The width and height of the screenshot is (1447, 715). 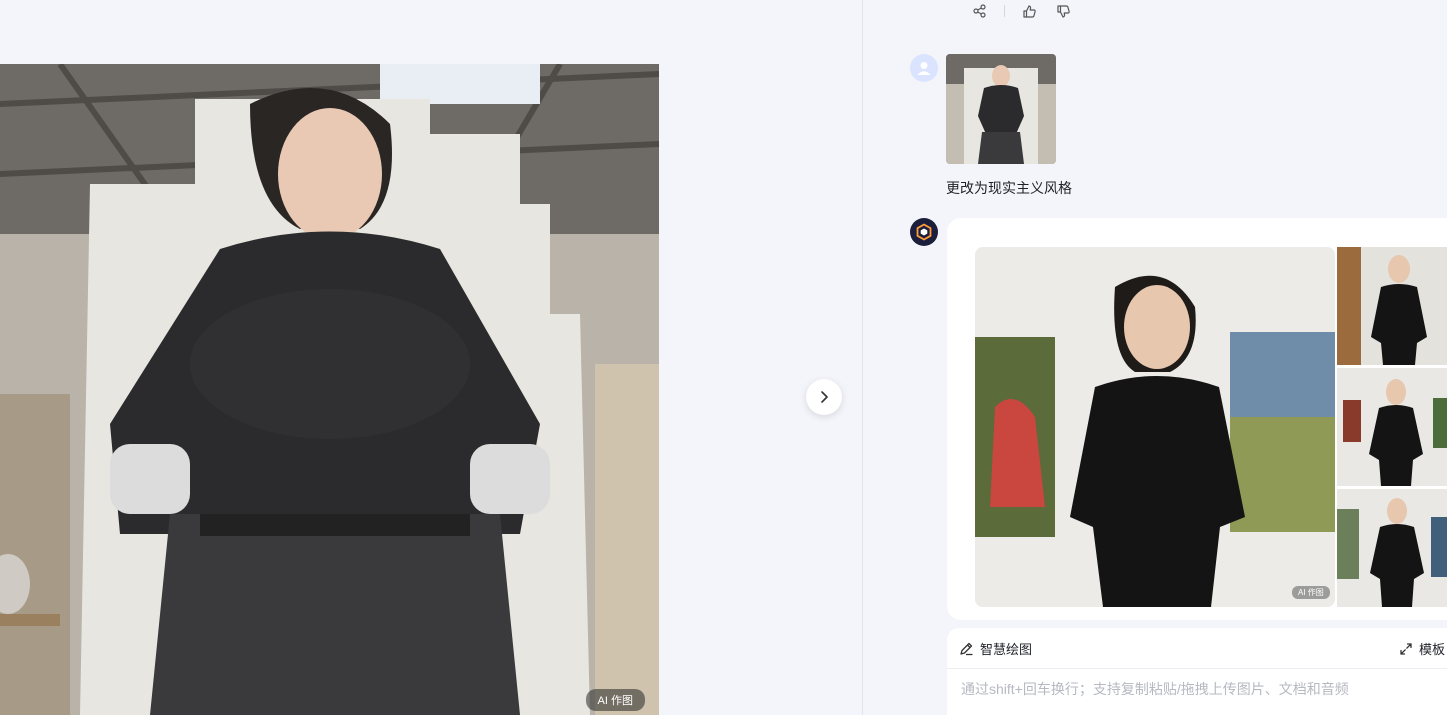 What do you see at coordinates (1155, 427) in the screenshot?
I see `result-image-main` at bounding box center [1155, 427].